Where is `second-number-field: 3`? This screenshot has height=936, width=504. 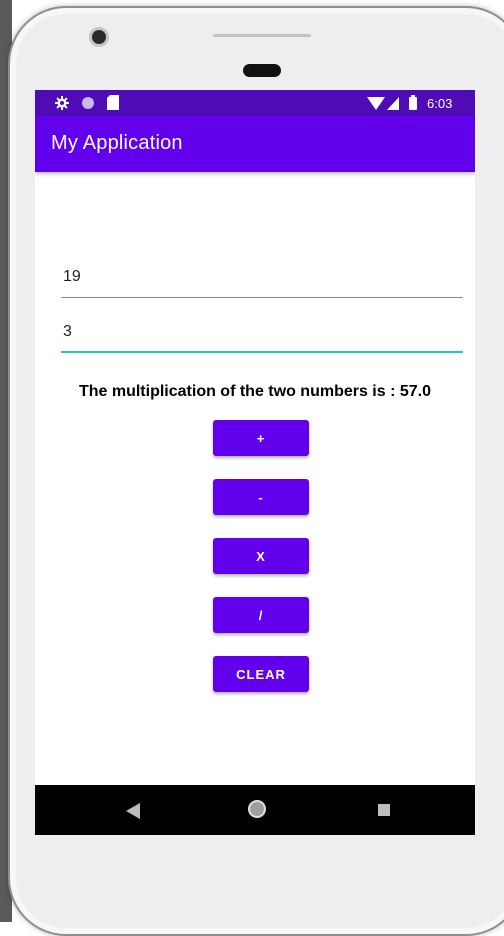
second-number-field: 3 is located at coordinates (262, 335).